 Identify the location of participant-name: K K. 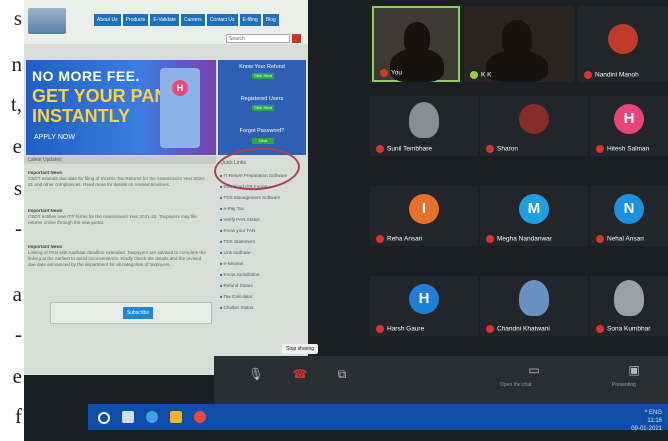
(480, 75).